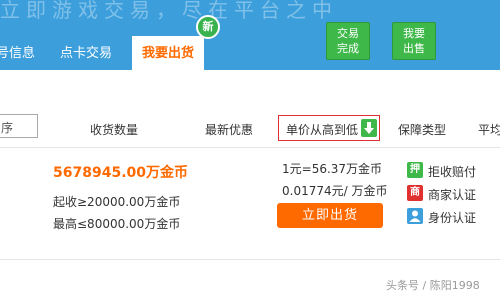 This screenshot has height=296, width=500. Describe the element at coordinates (415, 170) in the screenshot. I see `deposit-icon: 押` at that location.